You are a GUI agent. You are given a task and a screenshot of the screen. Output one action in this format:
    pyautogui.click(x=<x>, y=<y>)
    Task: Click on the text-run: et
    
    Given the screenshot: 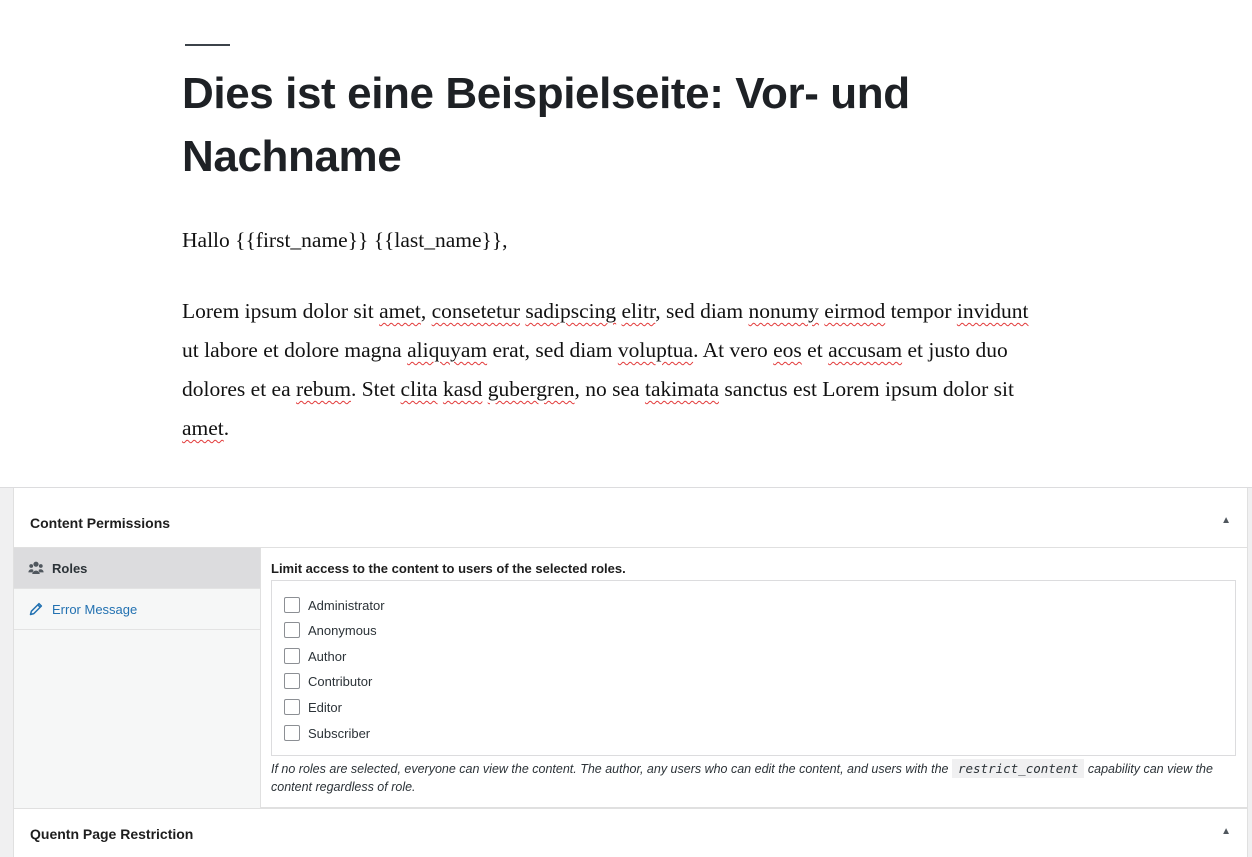 What is the action you would take?
    pyautogui.click(x=815, y=350)
    